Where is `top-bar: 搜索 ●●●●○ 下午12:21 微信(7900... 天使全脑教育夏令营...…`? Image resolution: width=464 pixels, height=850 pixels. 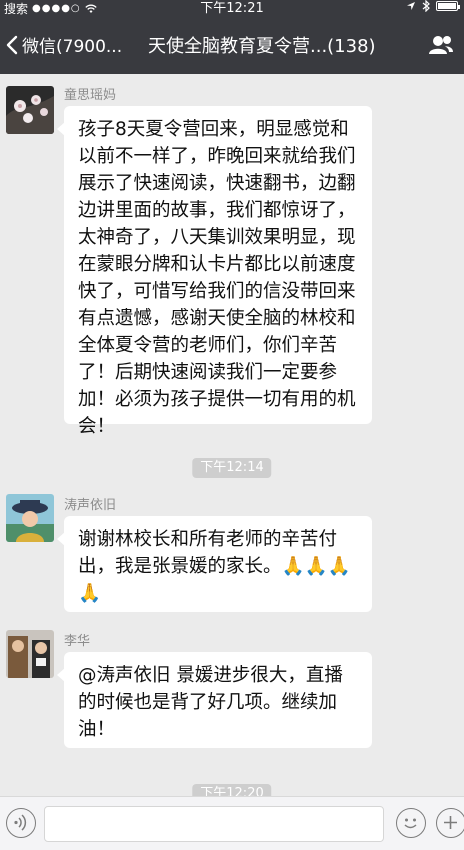 top-bar: 搜索 ●●●●○ 下午12:21 微信(7900... 天使全脑教育夏令营...… is located at coordinates (232, 37).